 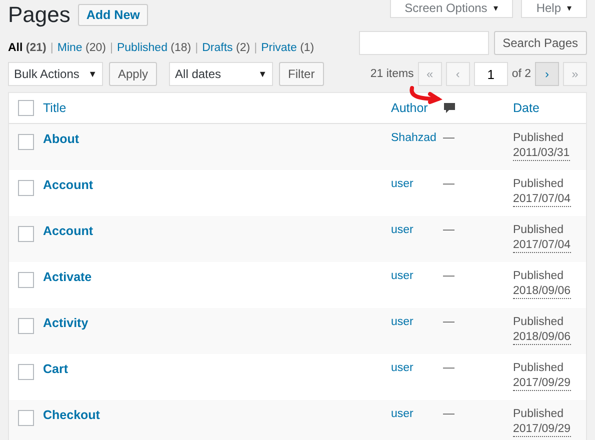 I want to click on page-title-link: Cart, so click(x=217, y=369).